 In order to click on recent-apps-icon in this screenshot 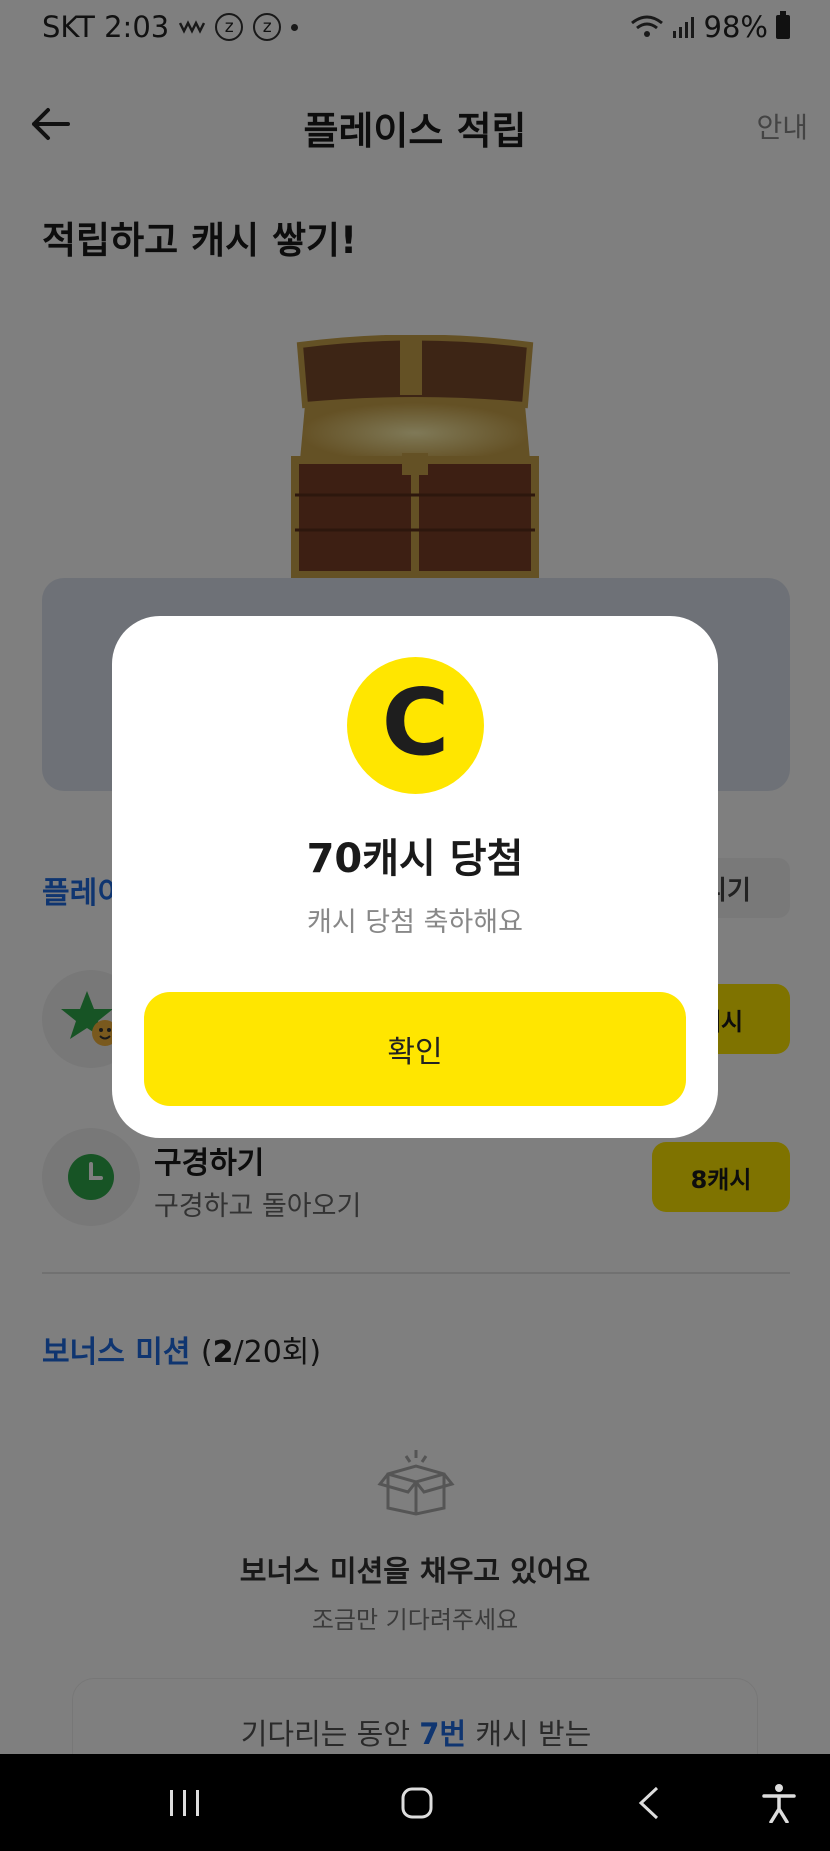, I will do `click(185, 1803)`.